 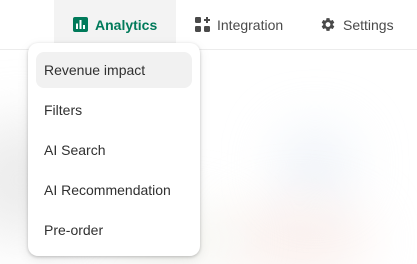 I want to click on menu-item-ai-search: AI Search, so click(x=114, y=150).